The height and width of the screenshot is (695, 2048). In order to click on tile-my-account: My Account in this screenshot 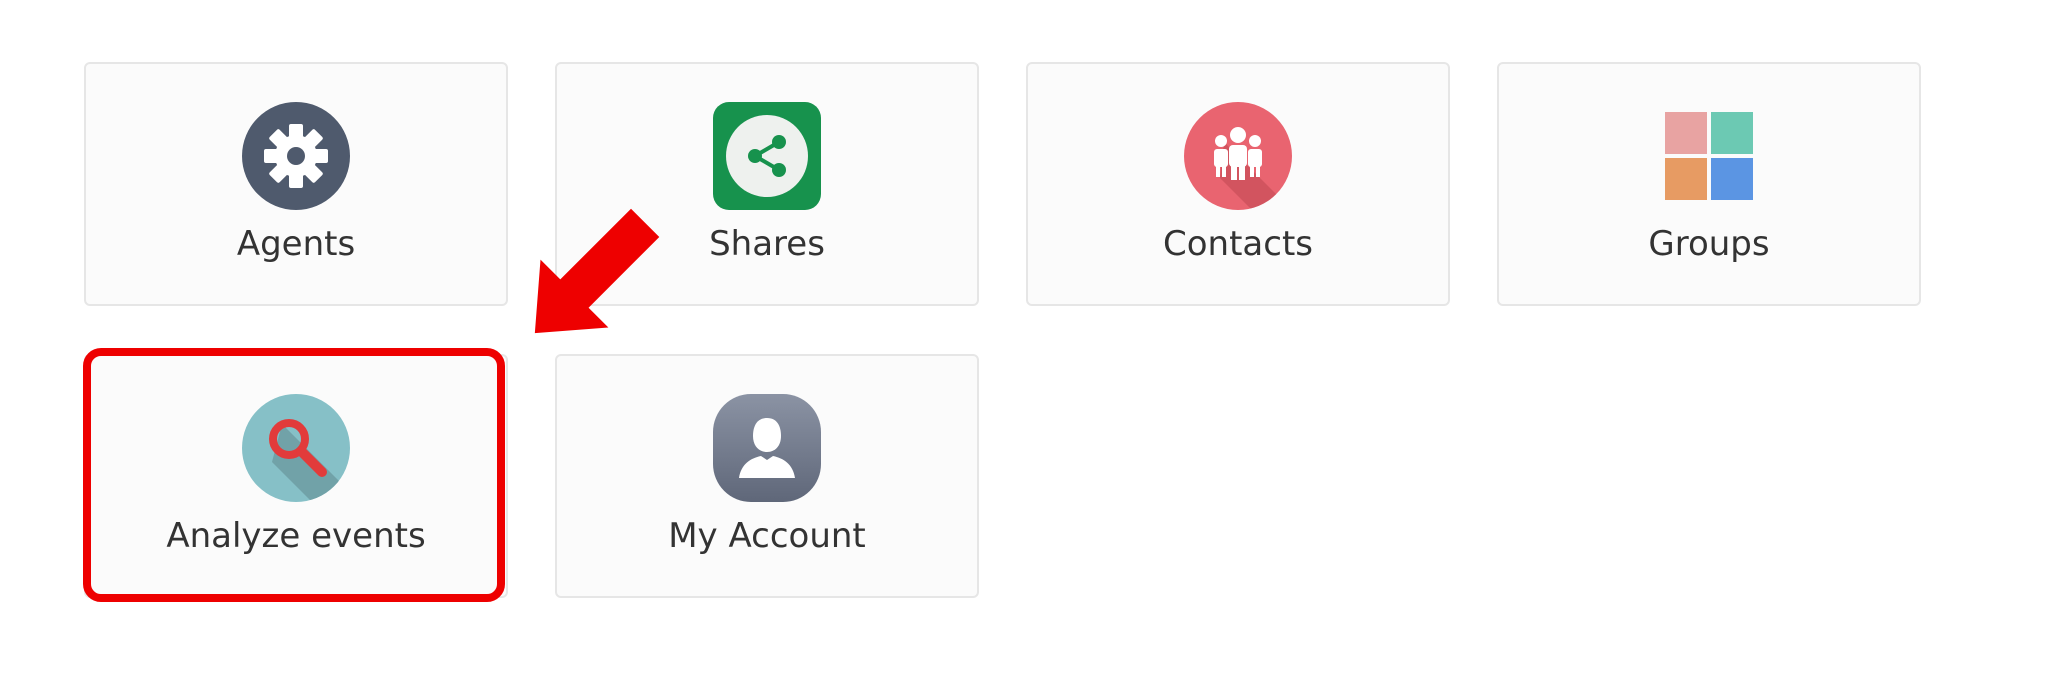, I will do `click(767, 476)`.